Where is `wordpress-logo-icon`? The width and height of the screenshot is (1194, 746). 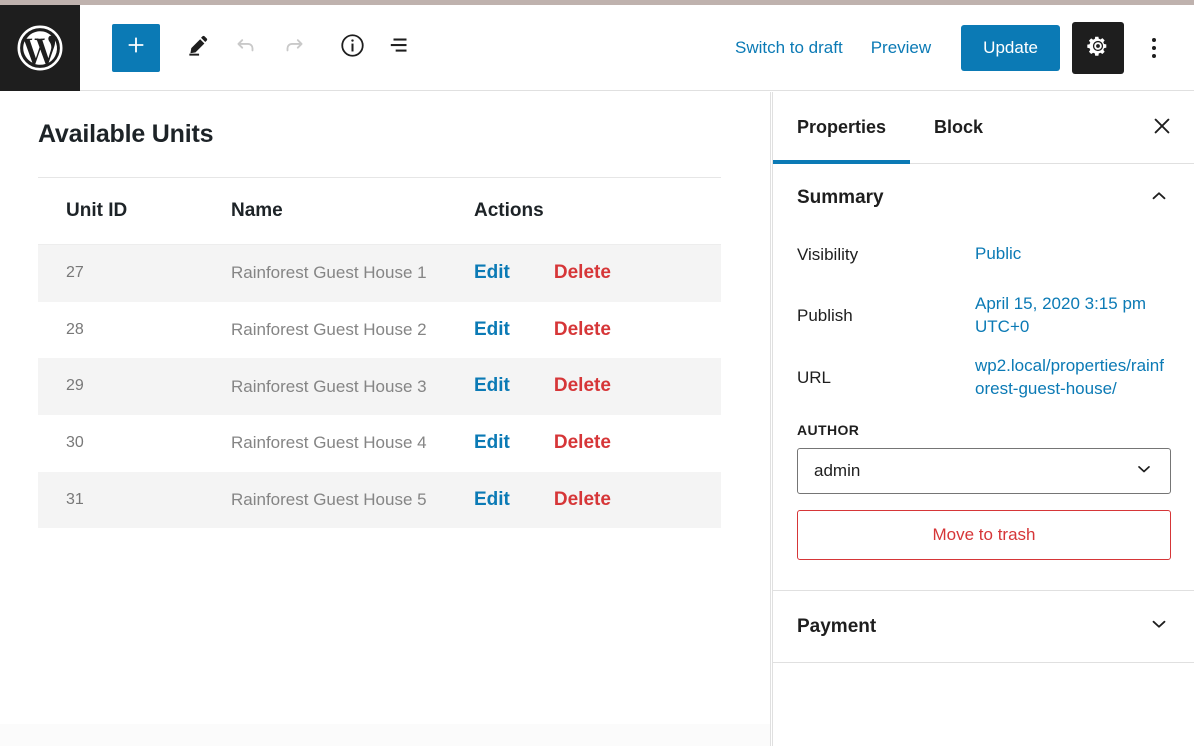
wordpress-logo-icon is located at coordinates (40, 48).